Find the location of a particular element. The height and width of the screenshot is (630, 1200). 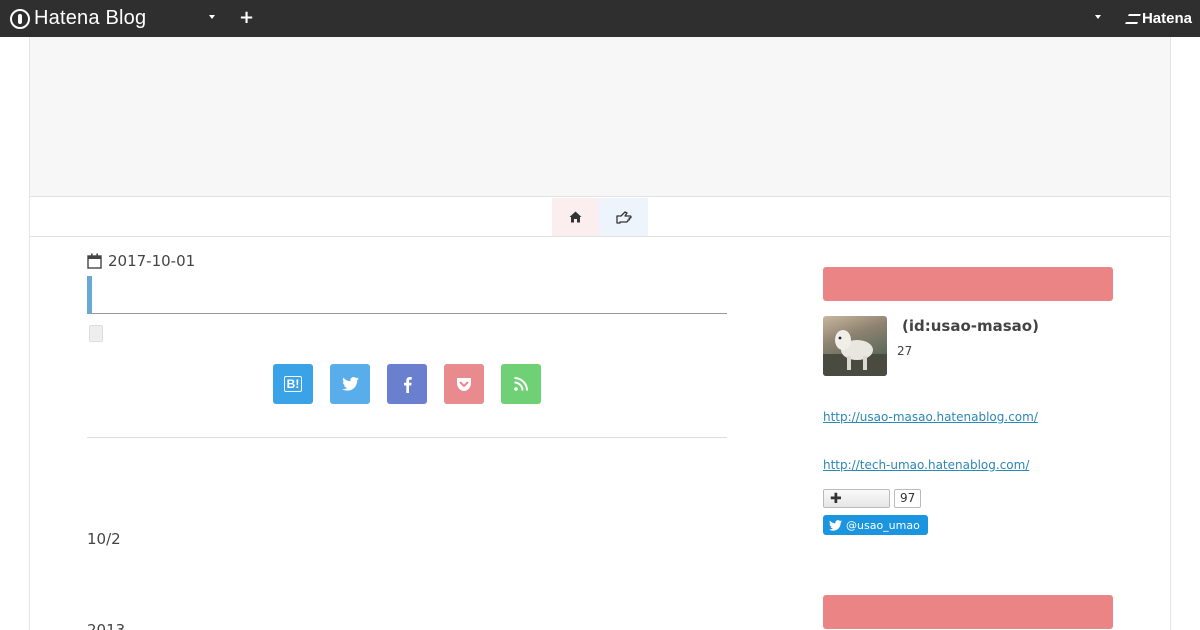

sidebar-profile-header is located at coordinates (968, 284).